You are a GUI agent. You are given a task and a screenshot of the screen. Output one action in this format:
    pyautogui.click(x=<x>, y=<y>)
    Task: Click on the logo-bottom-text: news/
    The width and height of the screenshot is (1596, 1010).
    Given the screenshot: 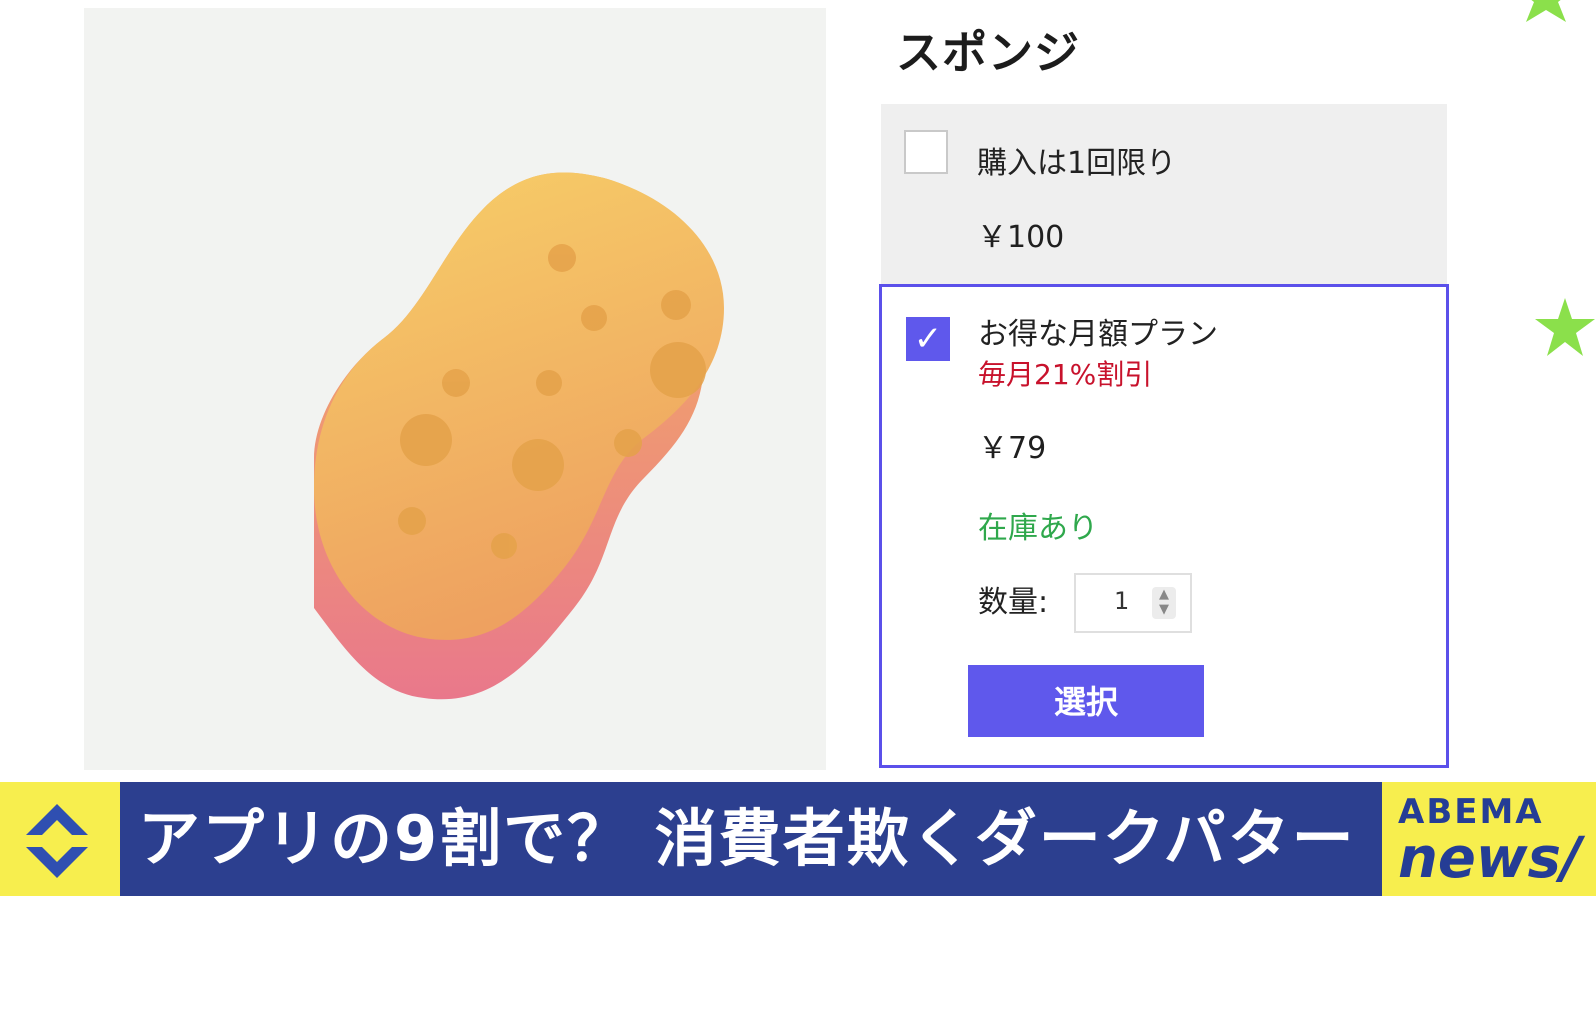 What is the action you would take?
    pyautogui.click(x=1490, y=858)
    